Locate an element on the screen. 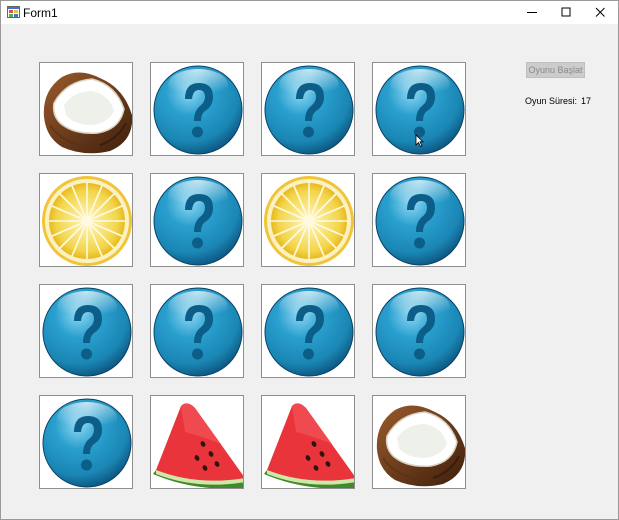  maximize-button is located at coordinates (567, 12).